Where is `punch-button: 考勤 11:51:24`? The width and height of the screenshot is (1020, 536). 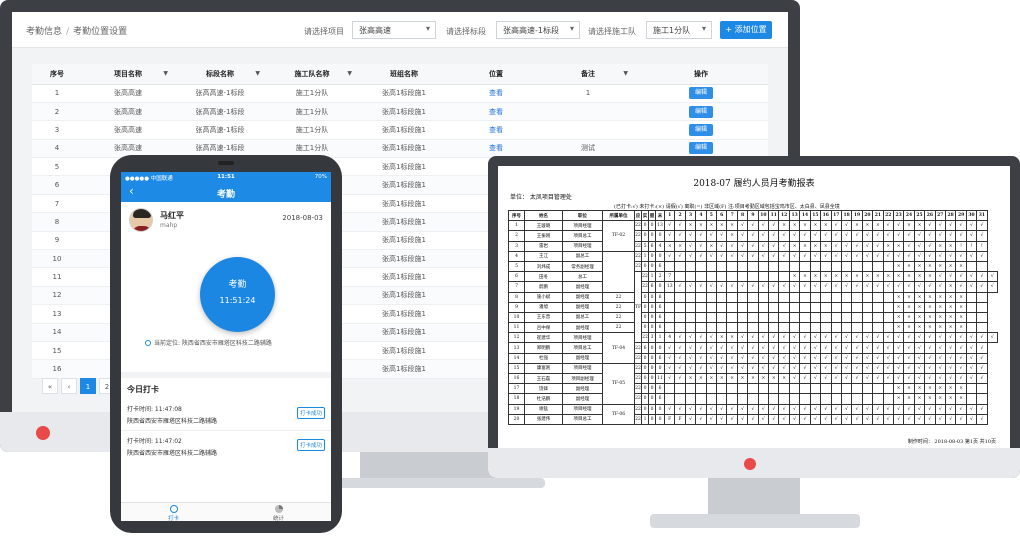
punch-button: 考勤 11:51:24 is located at coordinates (237, 294).